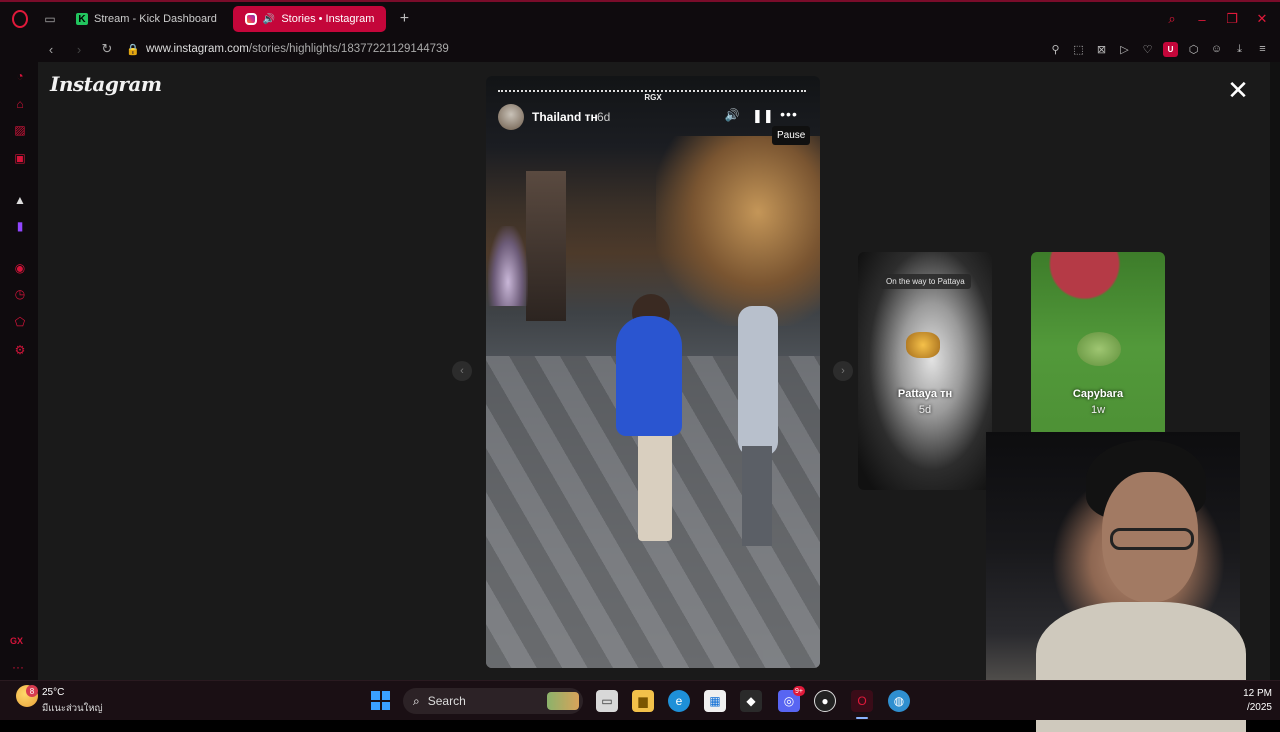  What do you see at coordinates (1259, 707) in the screenshot?
I see `clock-date: /2025` at bounding box center [1259, 707].